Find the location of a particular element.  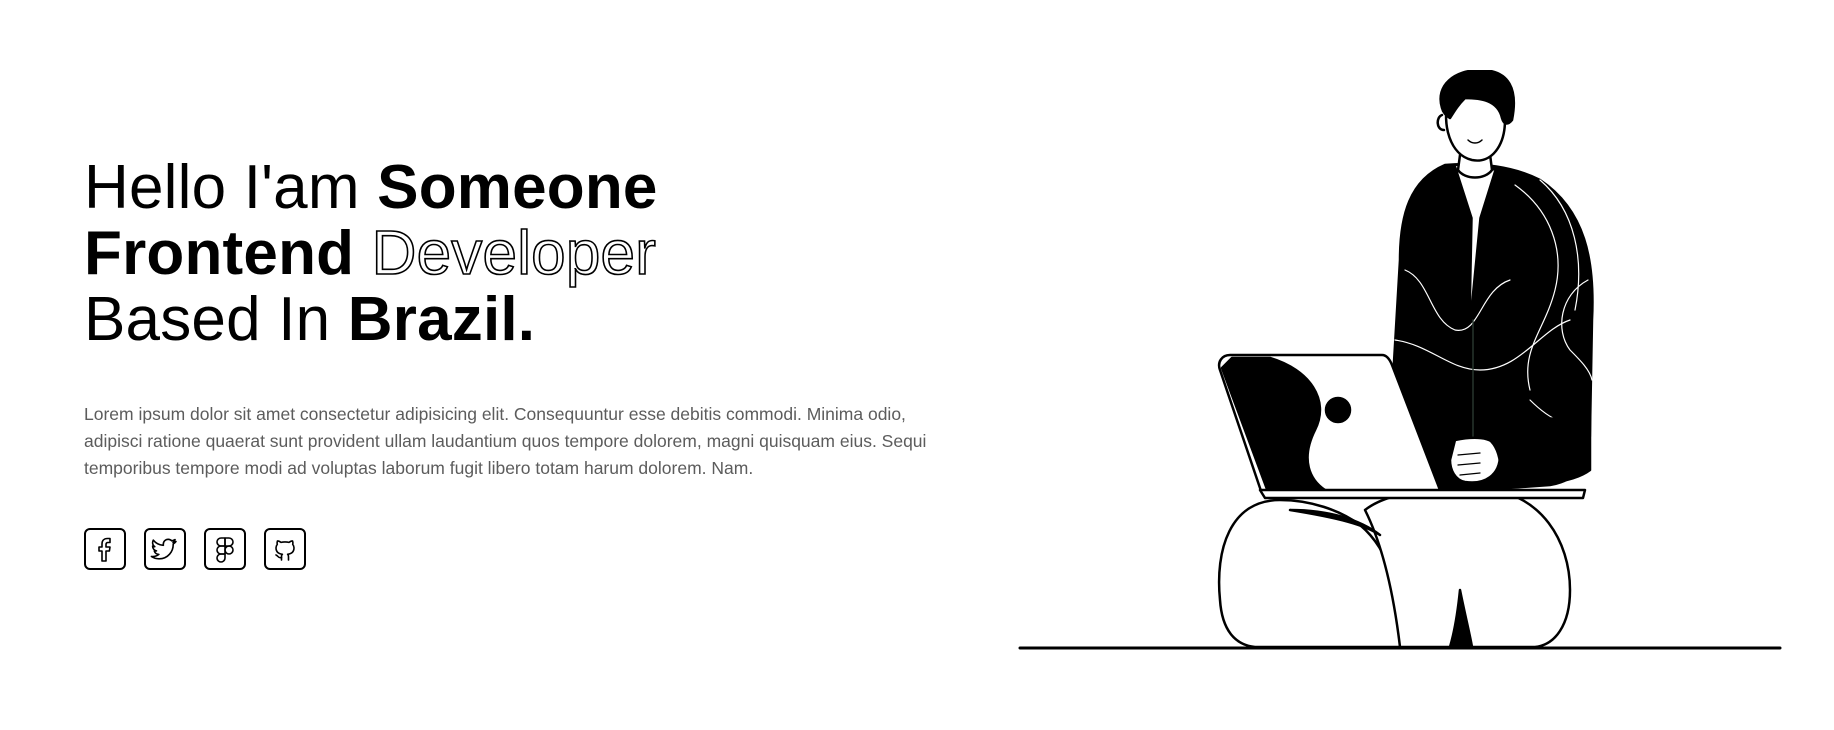

headline-name: Someone is located at coordinates (517, 187).